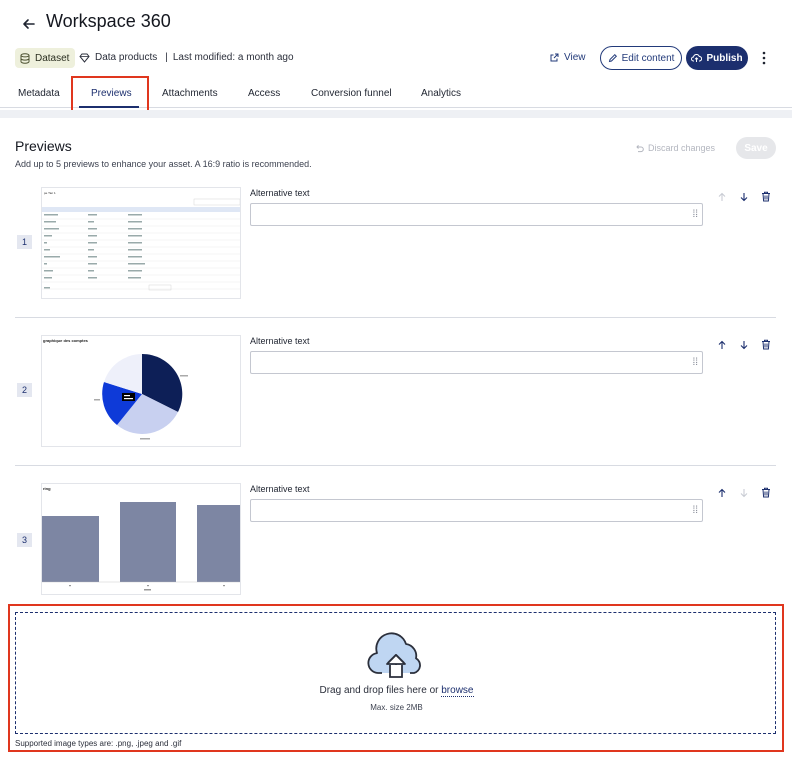 The height and width of the screenshot is (773, 792). Describe the element at coordinates (25, 58) in the screenshot. I see `database-icon` at that location.